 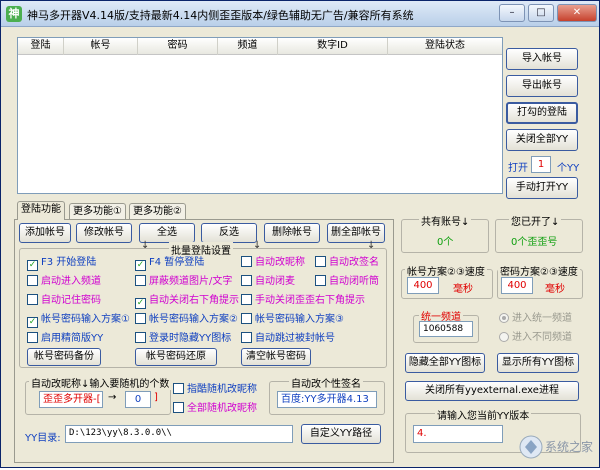 I want to click on close-all-yy-button: 关闭全部YY, so click(x=542, y=140).